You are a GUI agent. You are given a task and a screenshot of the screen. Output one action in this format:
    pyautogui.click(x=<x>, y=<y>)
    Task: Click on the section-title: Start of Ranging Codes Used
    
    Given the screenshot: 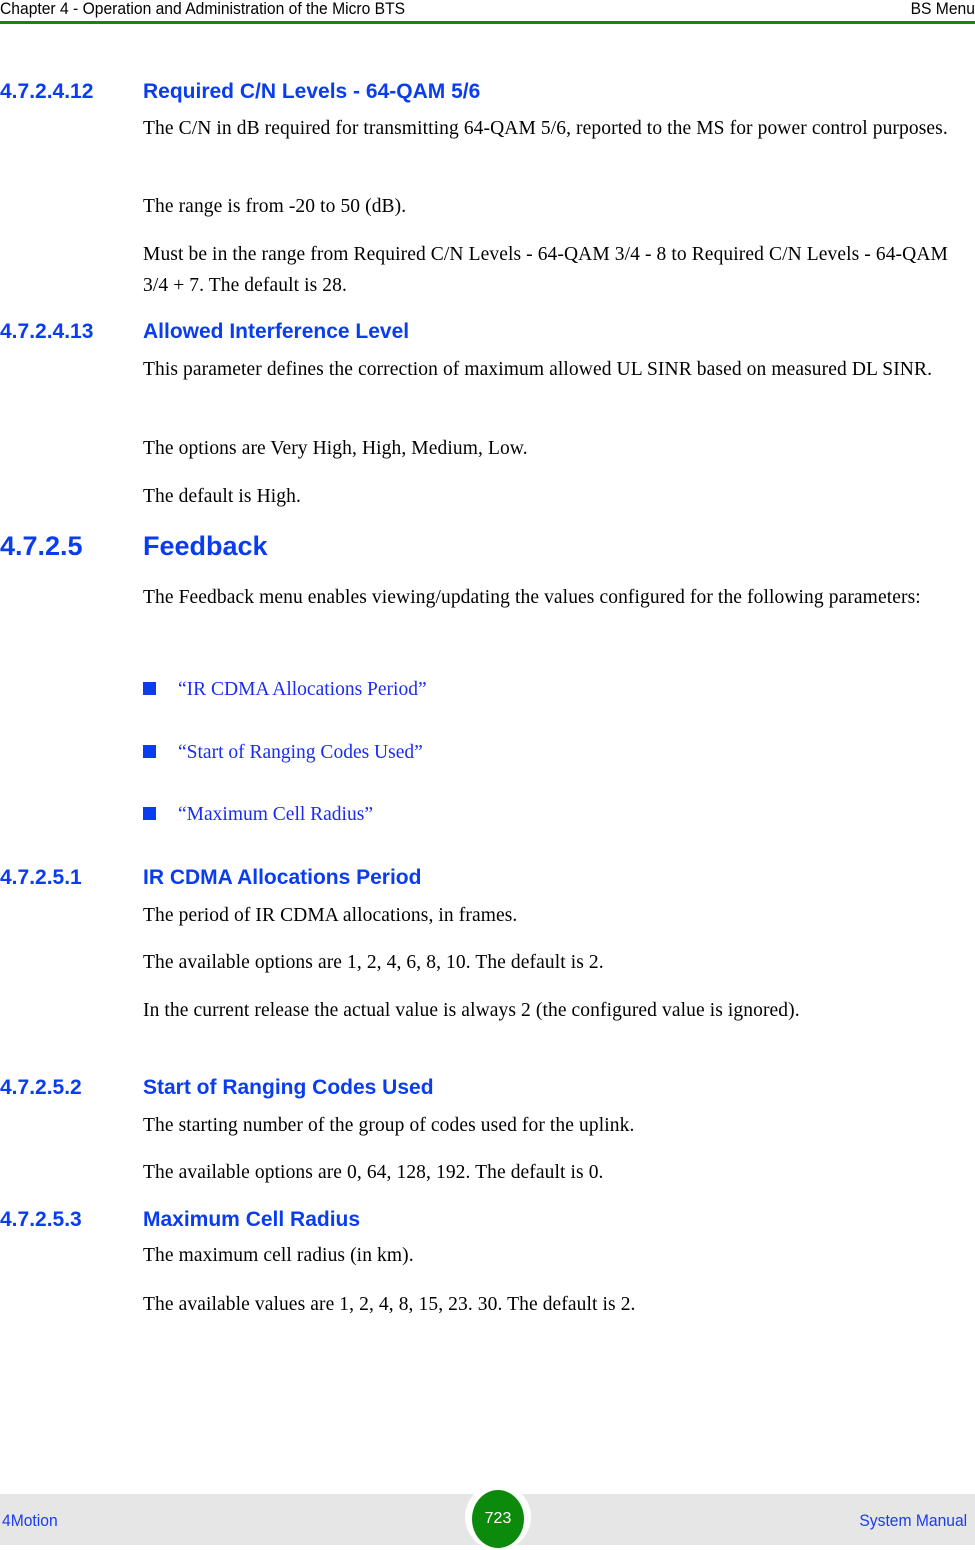 What is the action you would take?
    pyautogui.click(x=288, y=1087)
    